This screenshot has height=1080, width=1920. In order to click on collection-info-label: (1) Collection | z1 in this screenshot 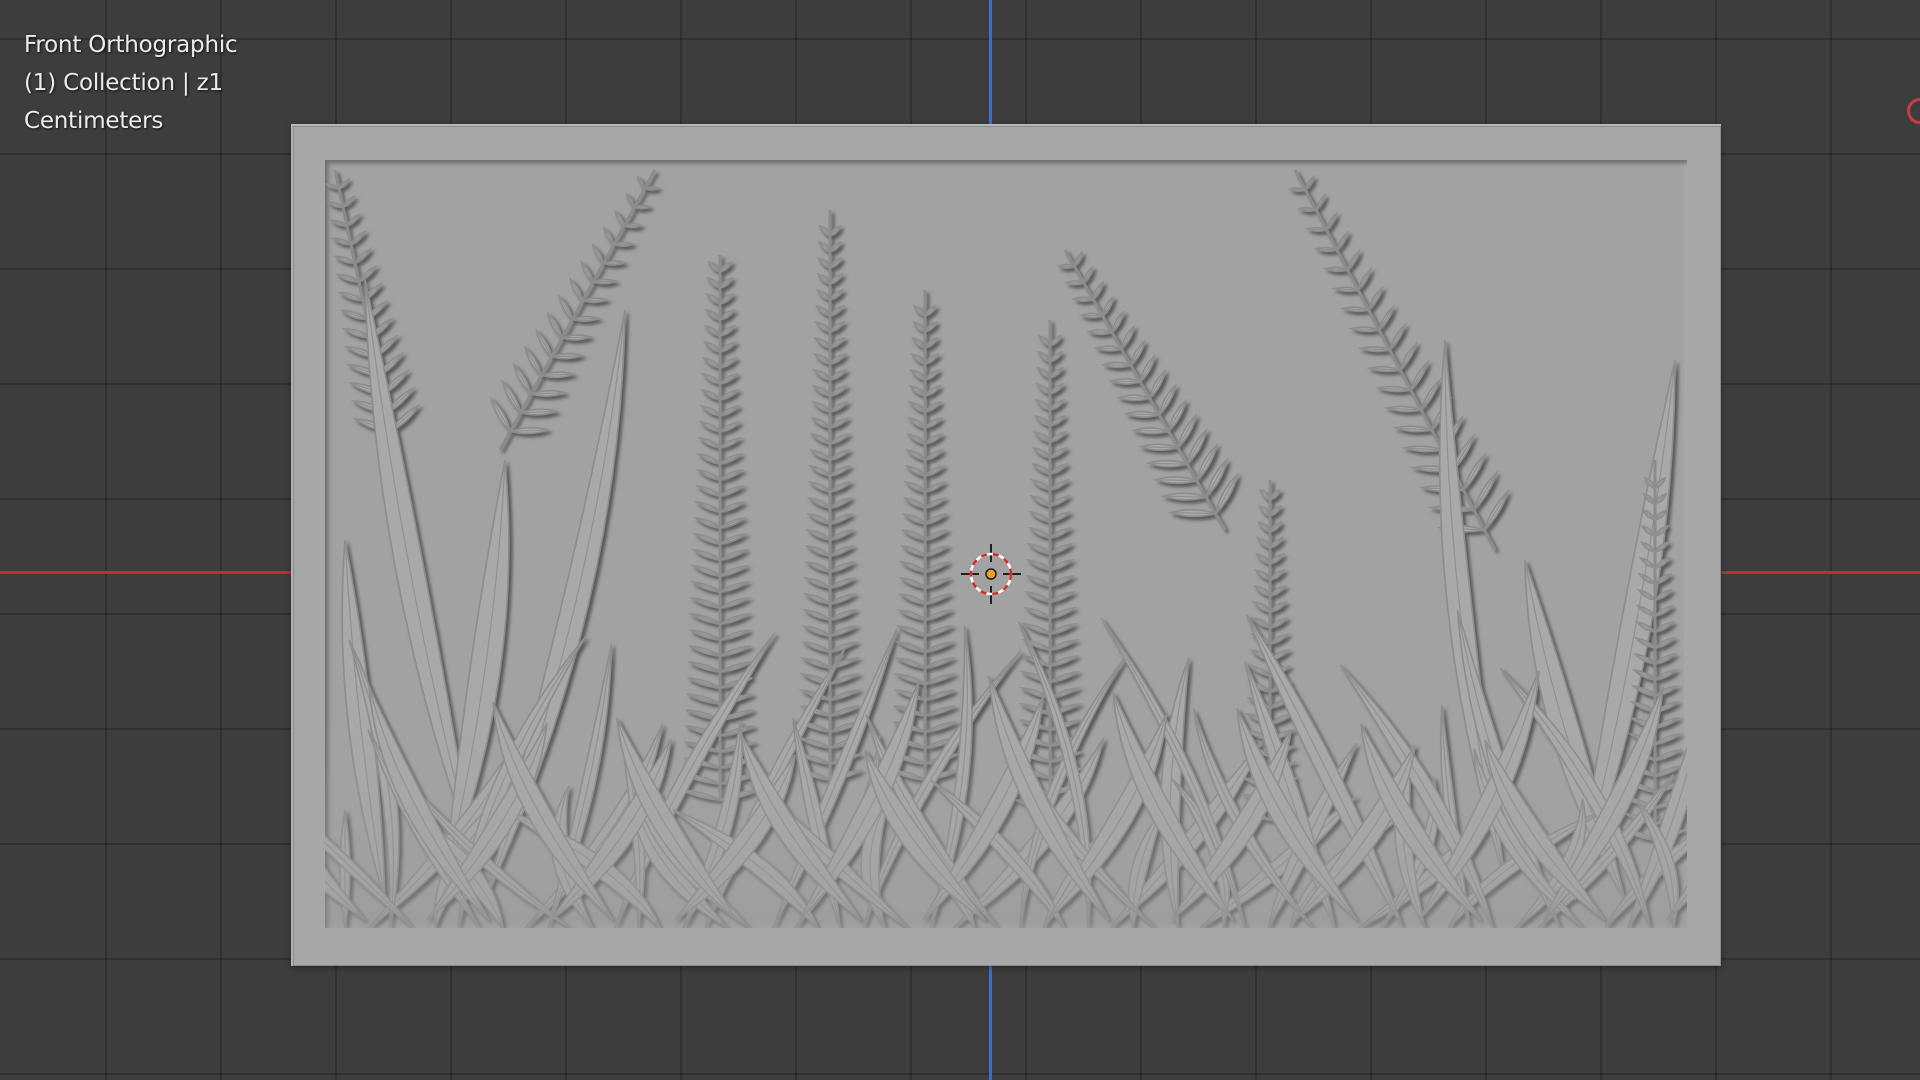, I will do `click(123, 83)`.